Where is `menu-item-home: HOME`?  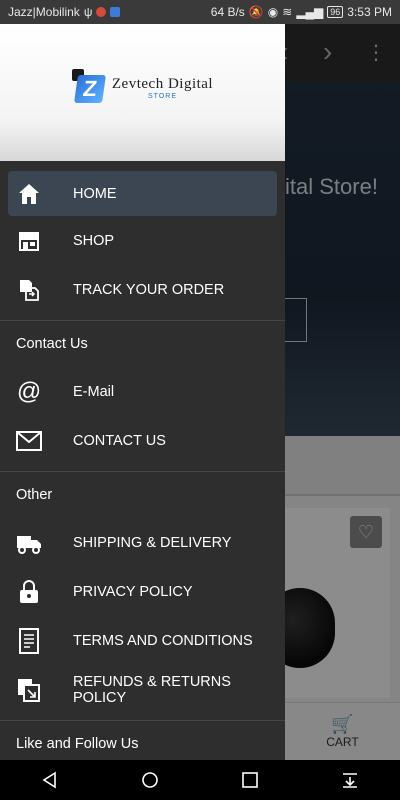 menu-item-home: HOME is located at coordinates (142, 193).